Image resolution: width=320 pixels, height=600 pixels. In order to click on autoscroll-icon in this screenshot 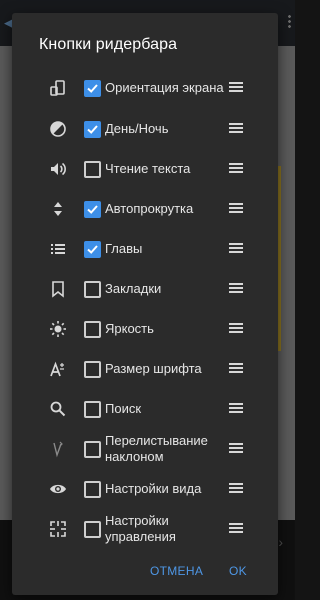, I will do `click(58, 209)`.